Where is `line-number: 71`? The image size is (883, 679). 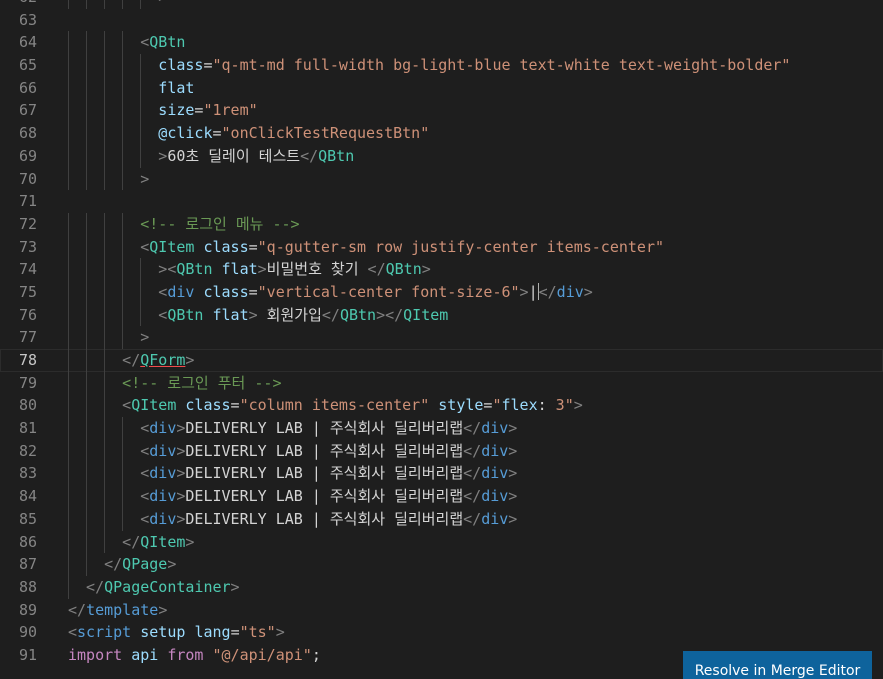 line-number: 71 is located at coordinates (27, 201).